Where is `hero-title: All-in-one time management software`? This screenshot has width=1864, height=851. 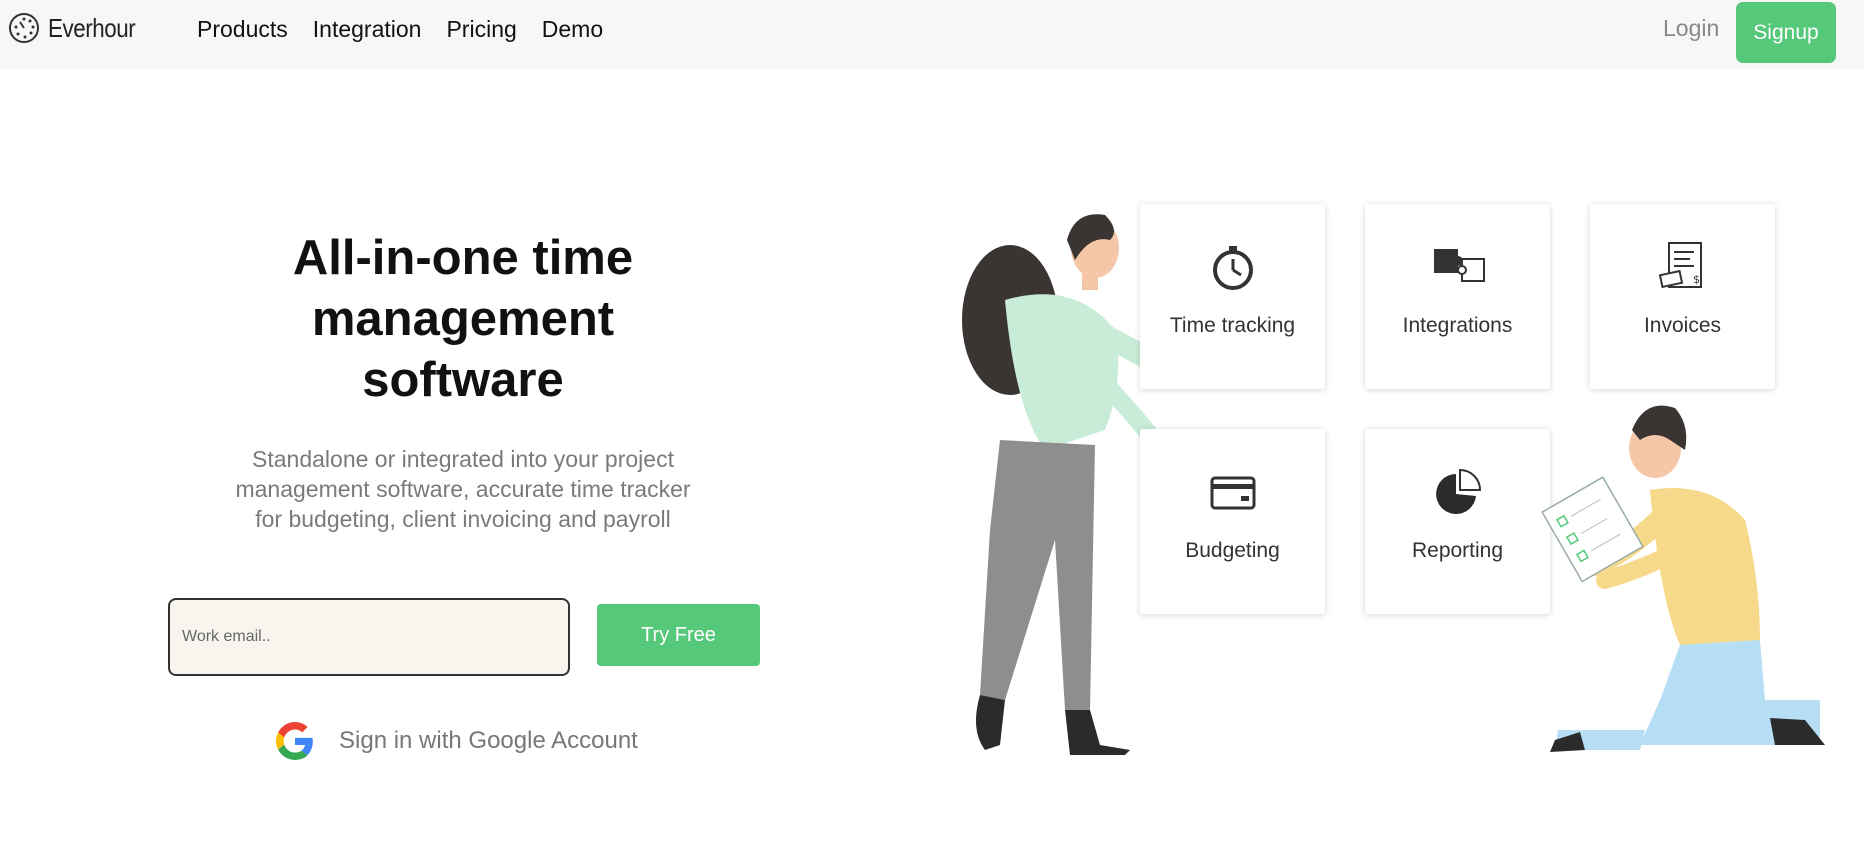 hero-title: All-in-one time management software is located at coordinates (463, 319).